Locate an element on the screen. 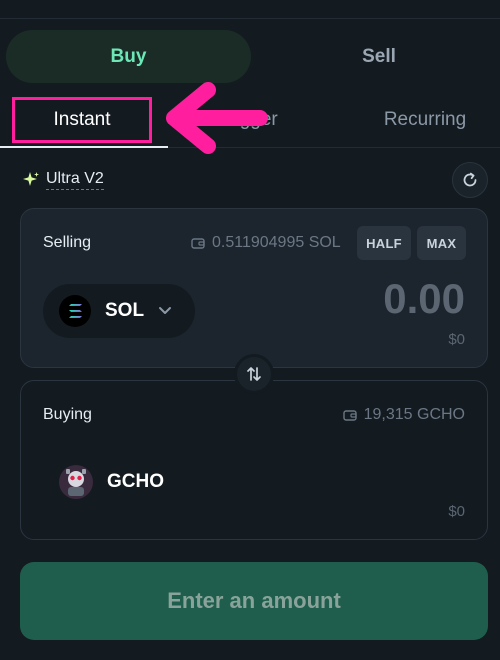  refresh-button is located at coordinates (470, 180).